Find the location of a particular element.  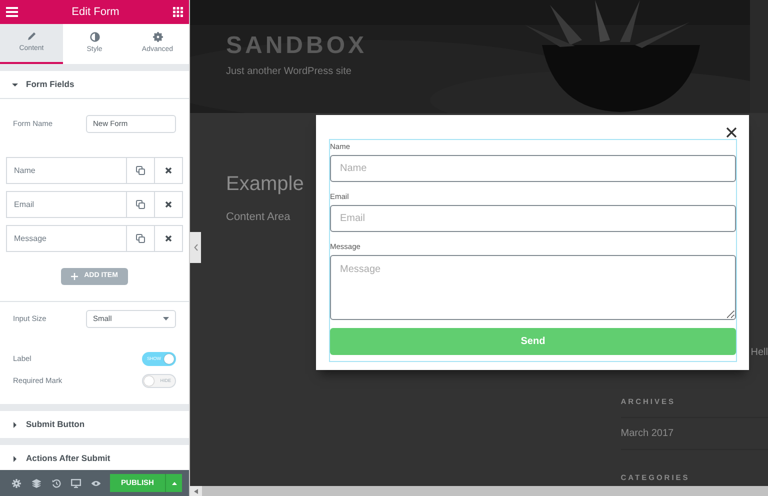

scroll-left-button is located at coordinates (196, 491).